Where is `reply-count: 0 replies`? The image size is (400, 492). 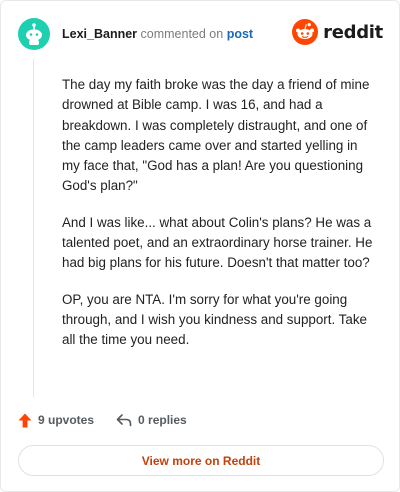
reply-count: 0 replies is located at coordinates (162, 420).